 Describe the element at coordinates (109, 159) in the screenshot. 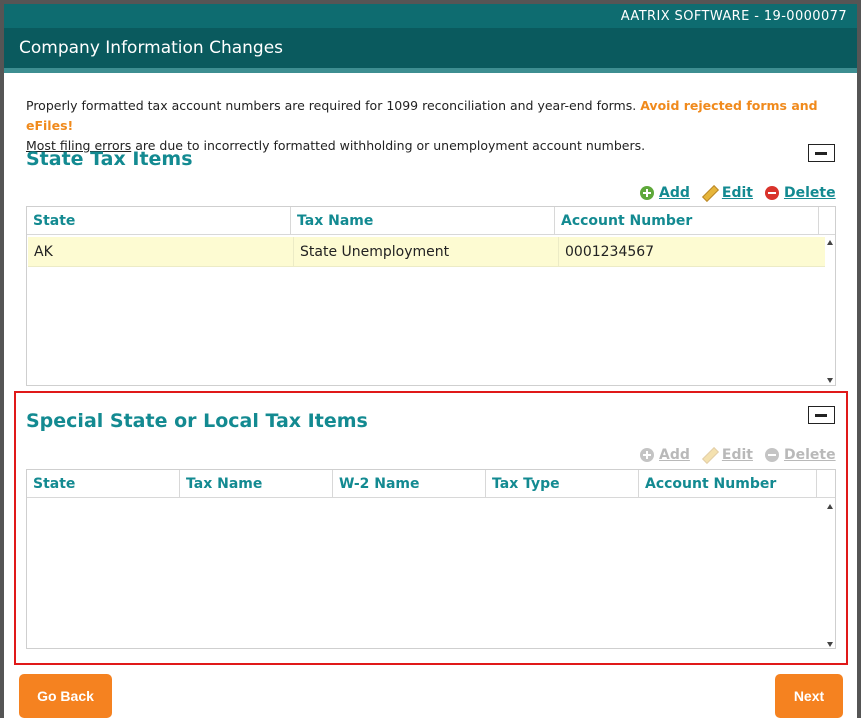

I see `state-tax-title: State Tax Items` at that location.